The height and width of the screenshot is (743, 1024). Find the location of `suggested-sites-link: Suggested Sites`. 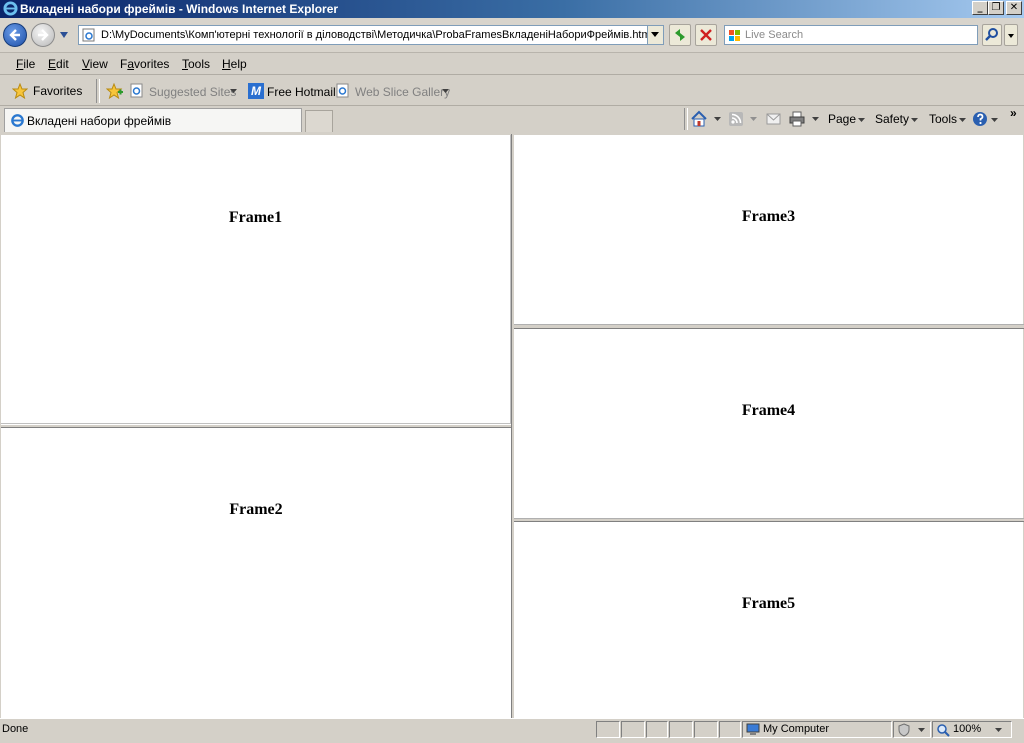

suggested-sites-link: Suggested Sites is located at coordinates (184, 92).